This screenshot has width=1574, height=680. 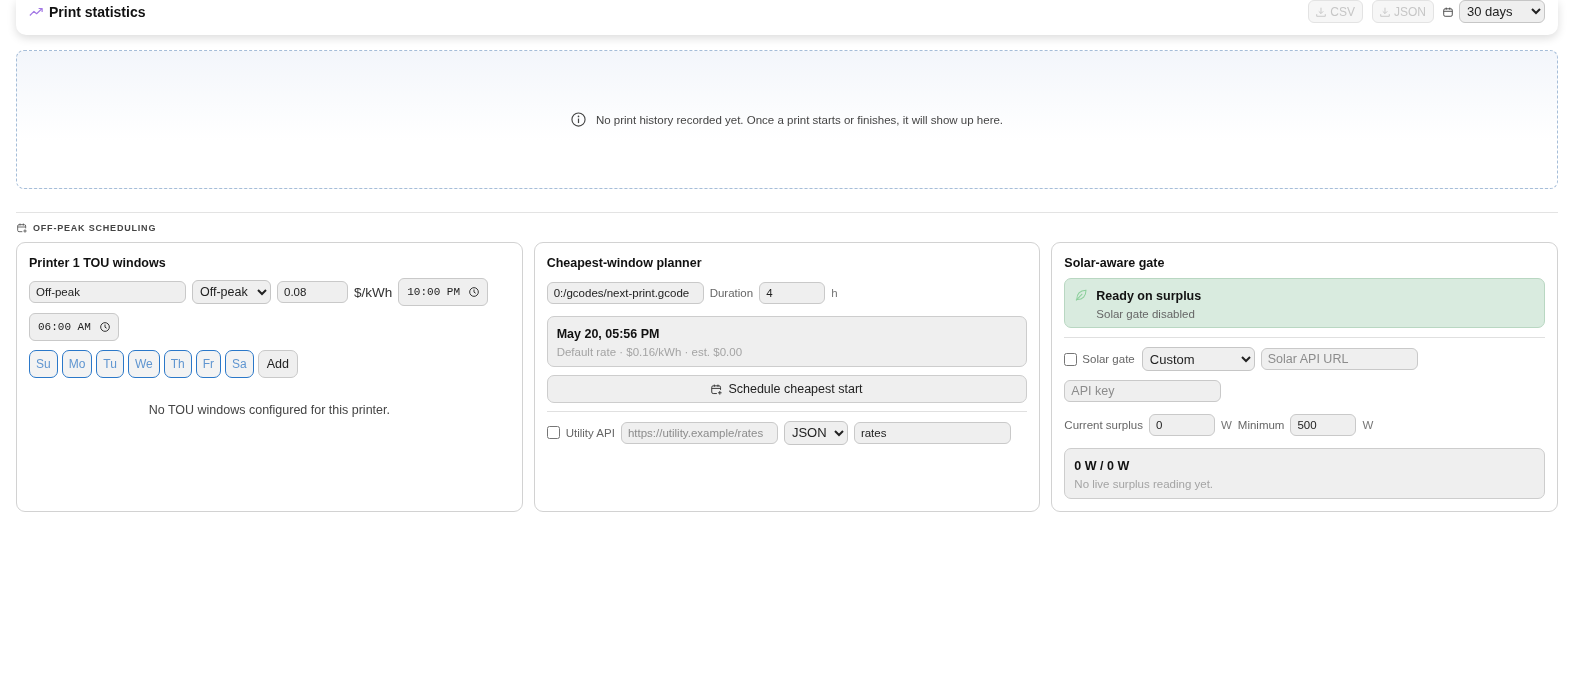 I want to click on card-title: Solar-aware gate, so click(x=1115, y=263).